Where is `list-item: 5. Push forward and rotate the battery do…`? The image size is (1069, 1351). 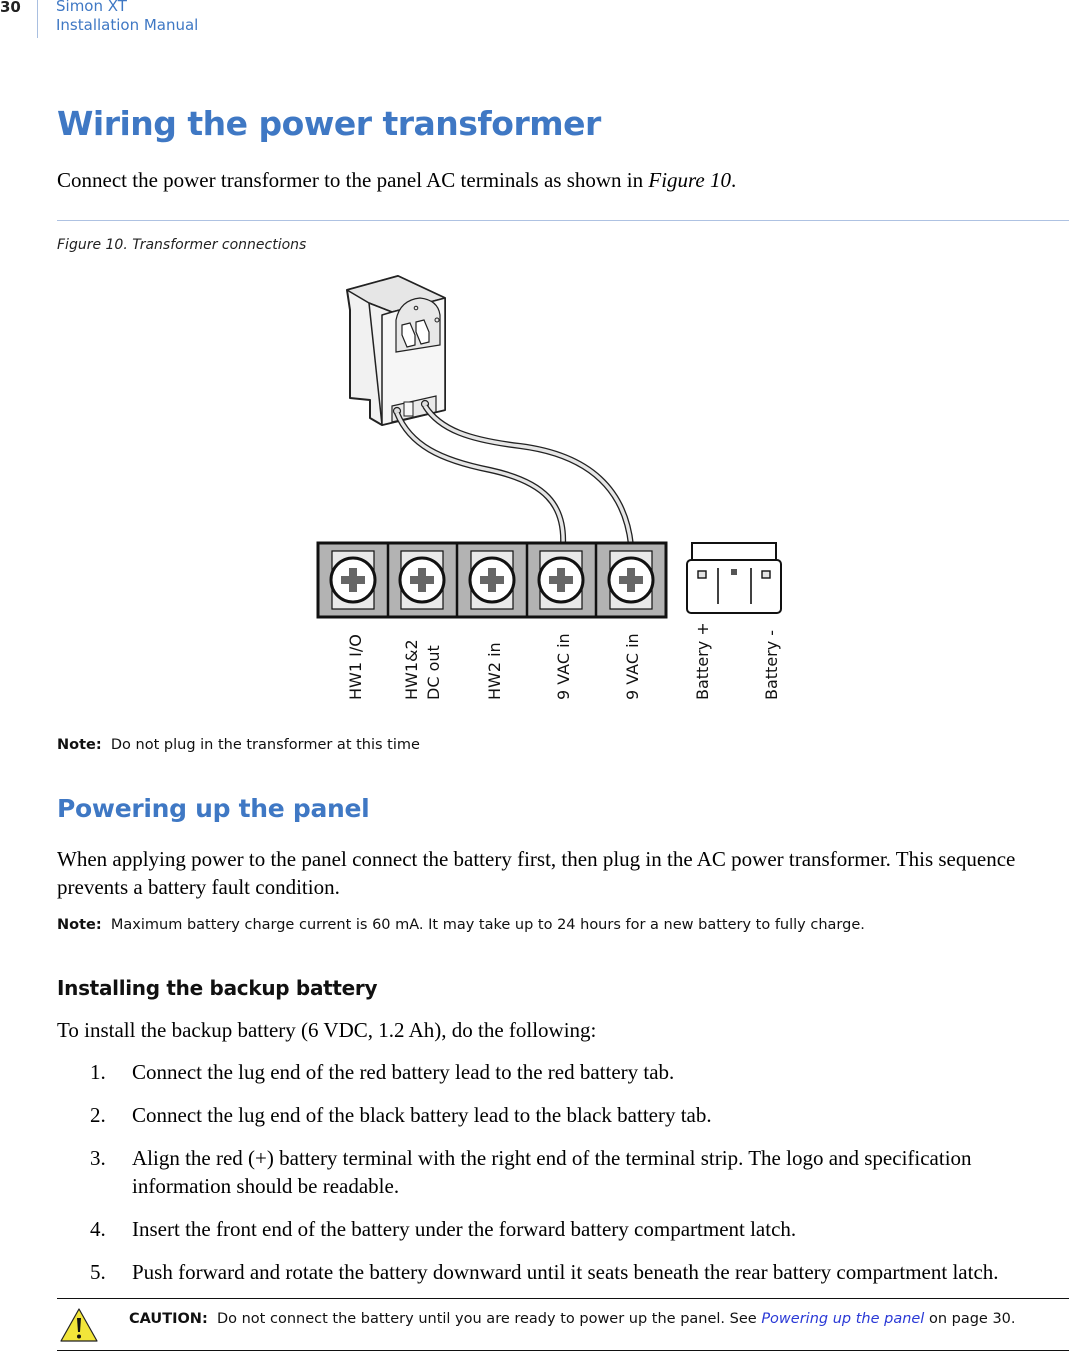
list-item: 5. Push forward and rotate the battery do… is located at coordinates (579, 1272).